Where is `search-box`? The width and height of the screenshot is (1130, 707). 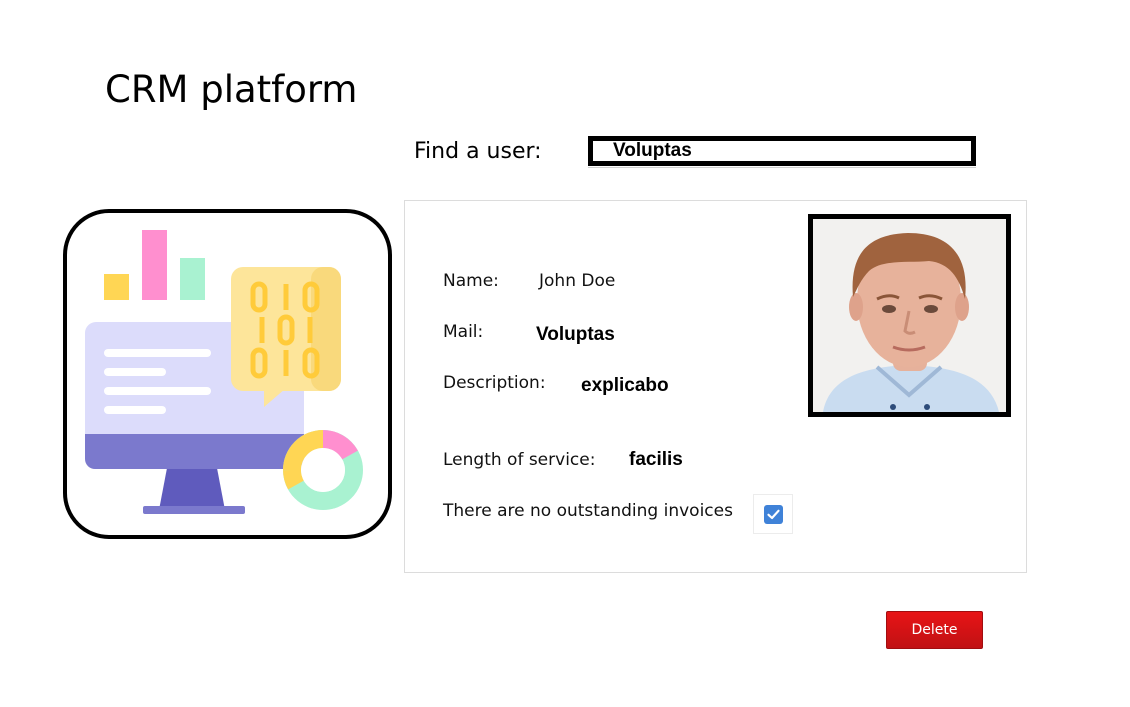 search-box is located at coordinates (782, 151).